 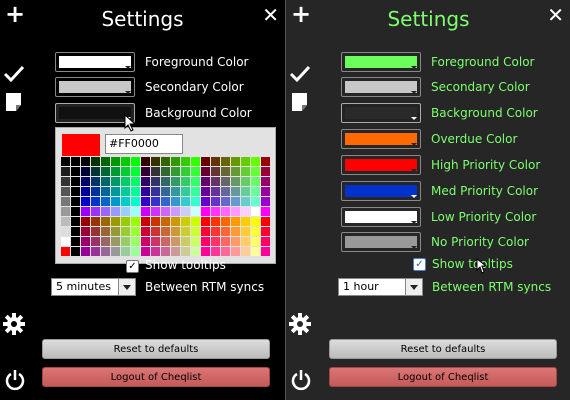 I want to click on show-tooltips-checkbox: ✓, so click(x=419, y=264).